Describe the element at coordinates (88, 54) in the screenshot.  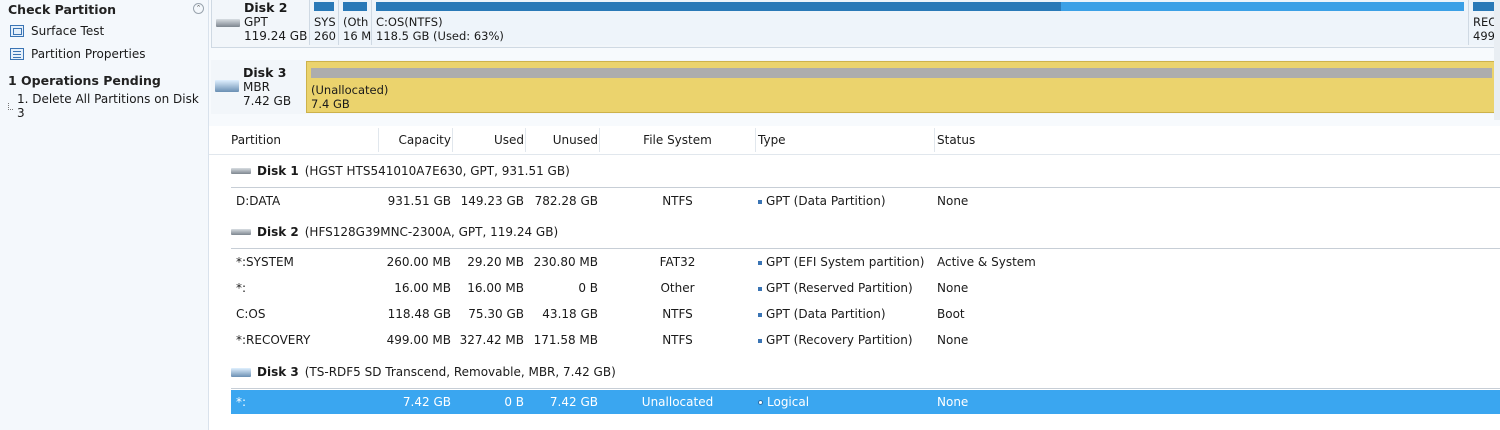
I see `partition-properties-label: Partition Properties` at that location.